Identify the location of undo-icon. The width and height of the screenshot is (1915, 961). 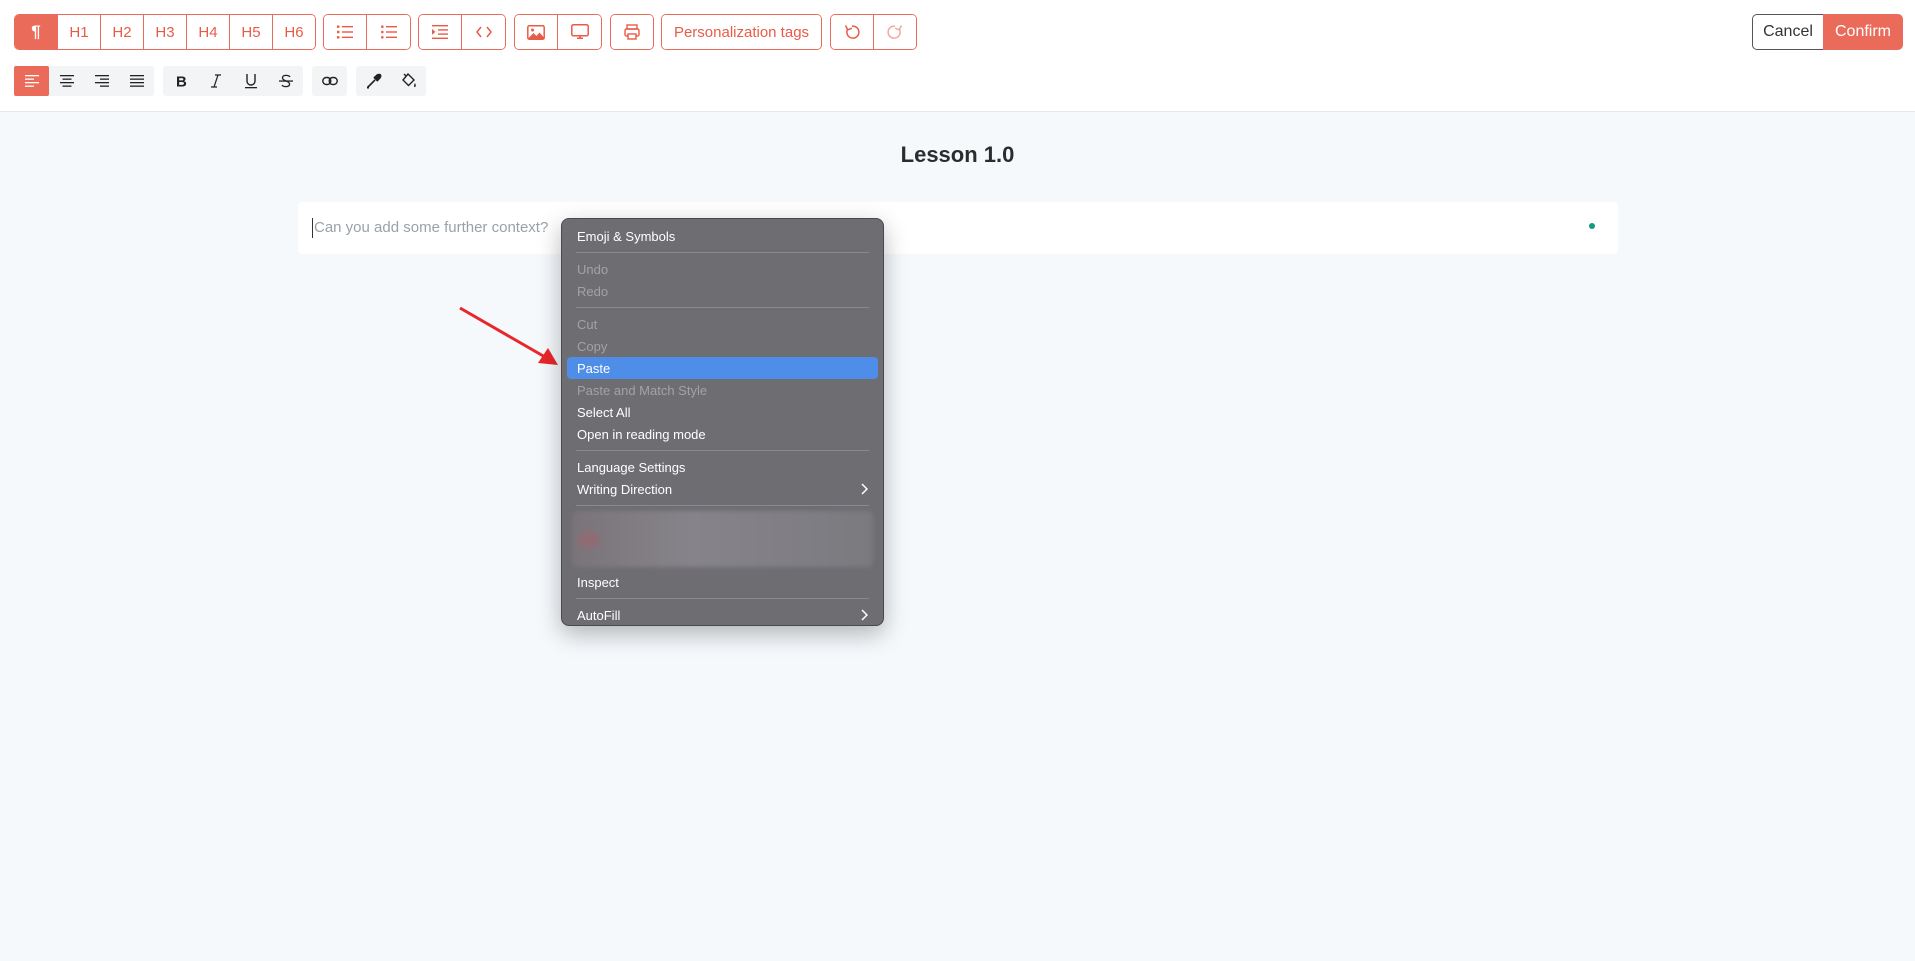
(852, 32).